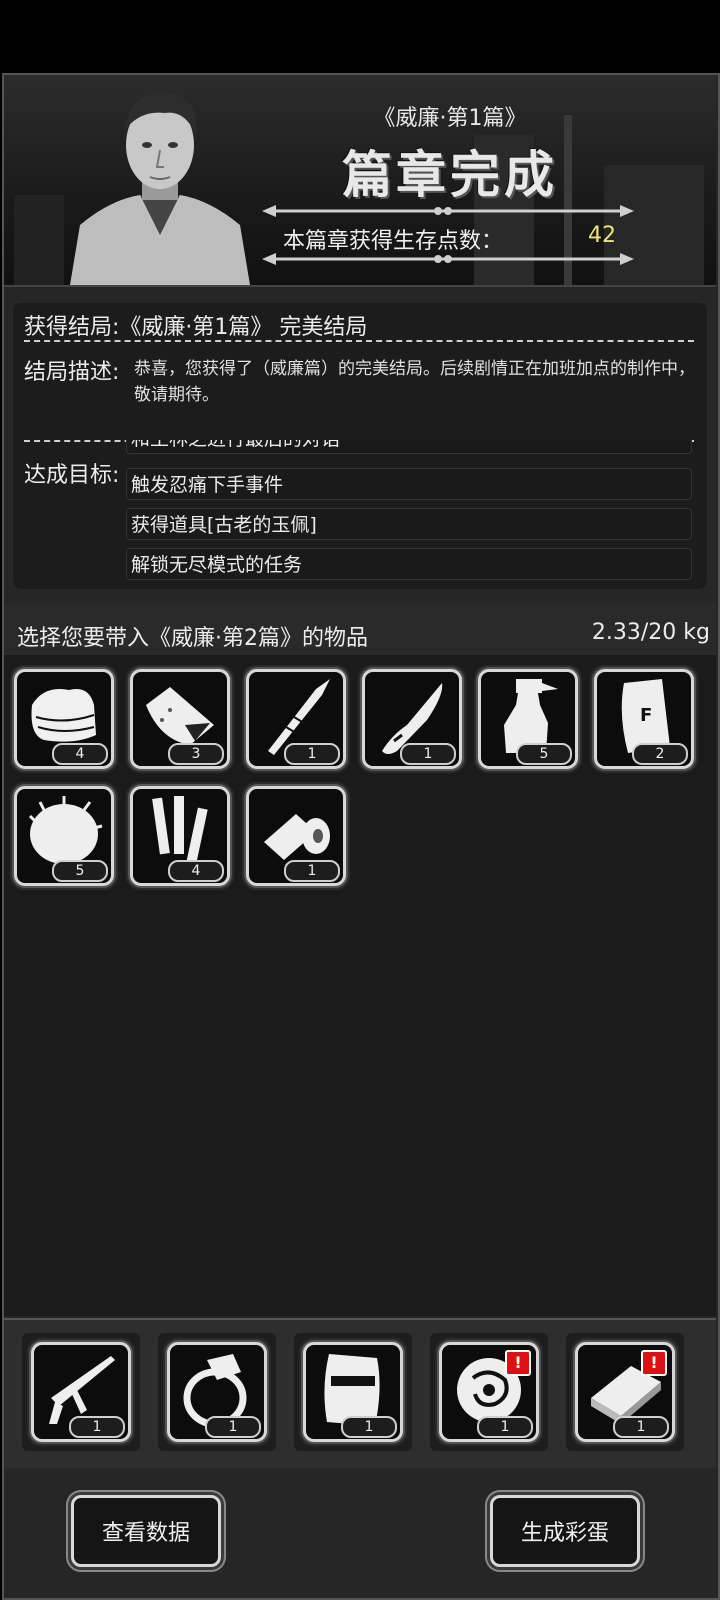 The width and height of the screenshot is (720, 1600). What do you see at coordinates (72, 372) in the screenshot?
I see `description-label: 结局描述:` at bounding box center [72, 372].